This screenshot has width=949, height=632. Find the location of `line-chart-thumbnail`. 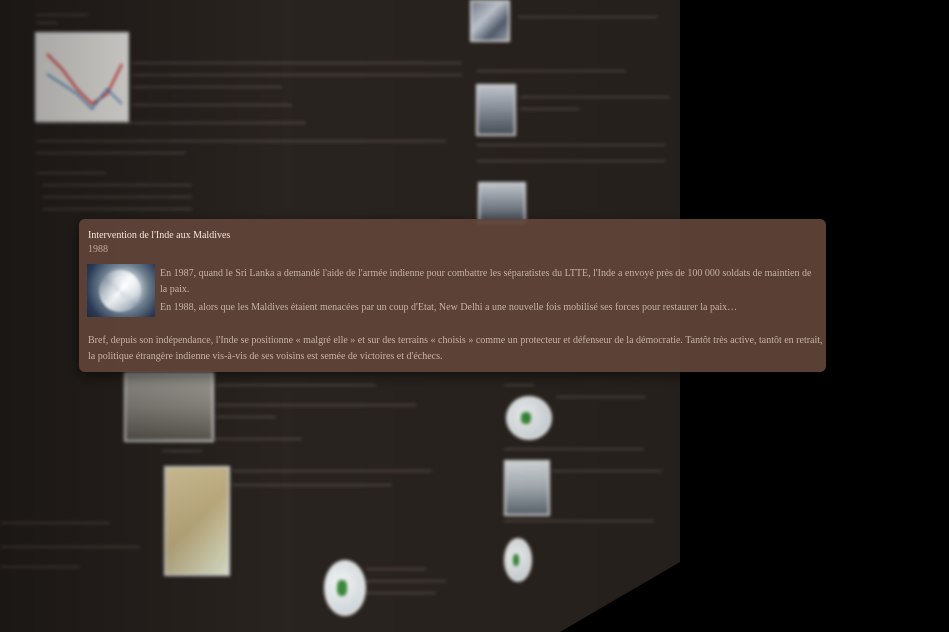

line-chart-thumbnail is located at coordinates (82, 77).